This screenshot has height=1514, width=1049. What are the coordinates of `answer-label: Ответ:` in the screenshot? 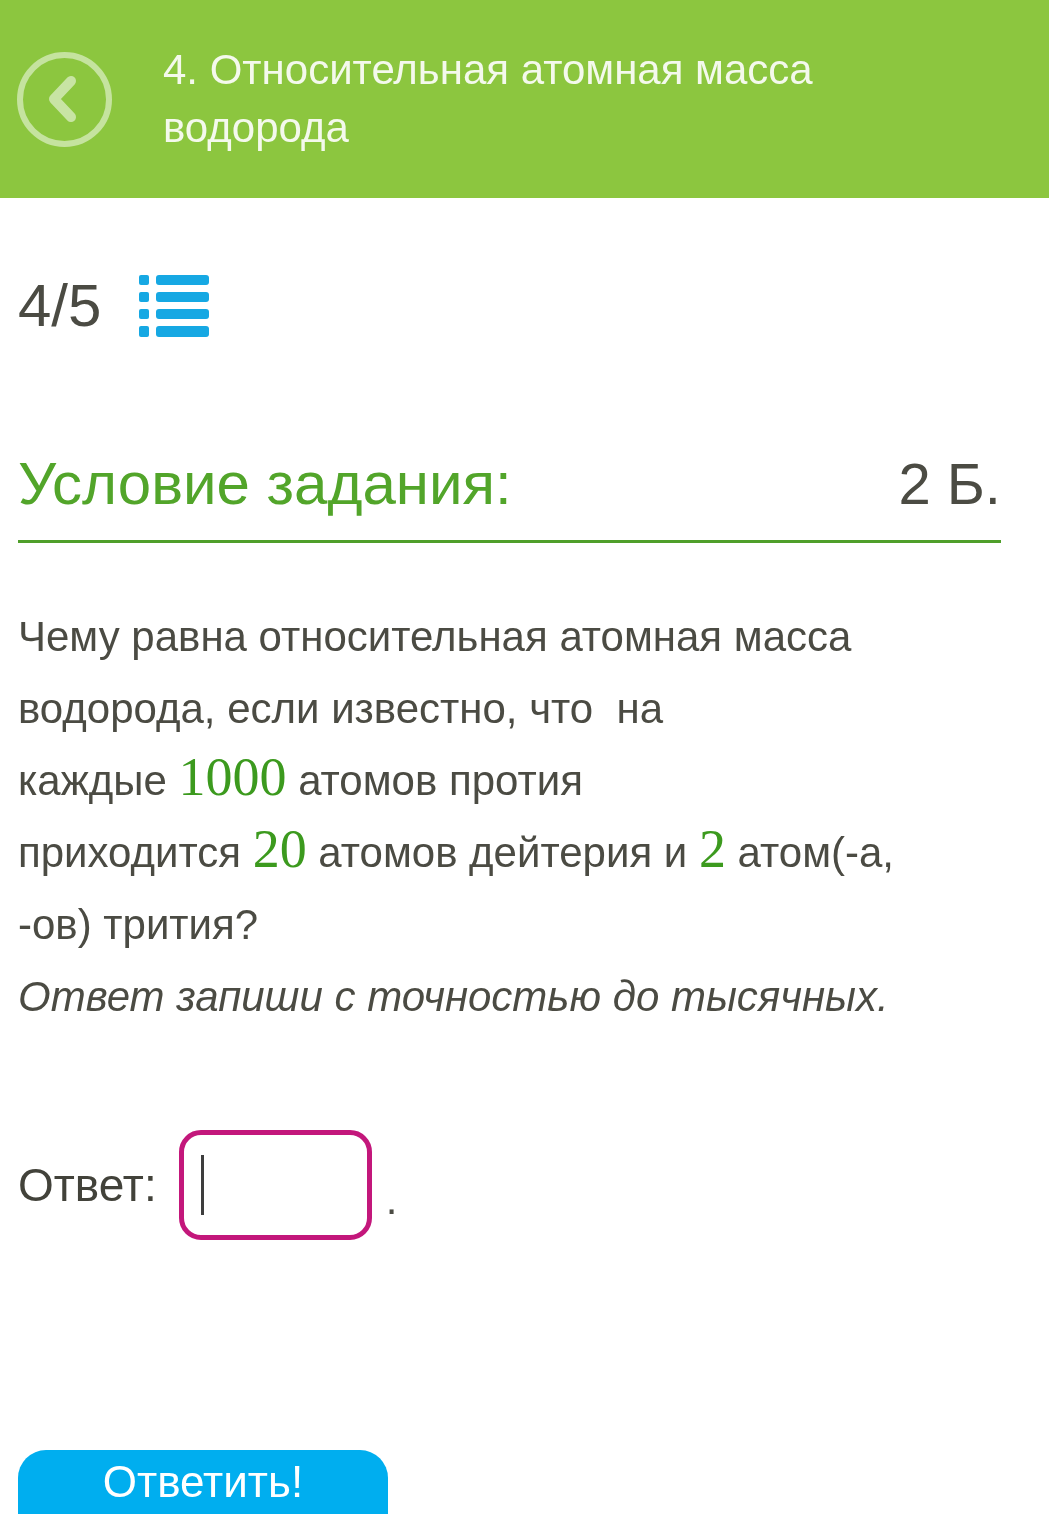 It's located at (87, 1185).